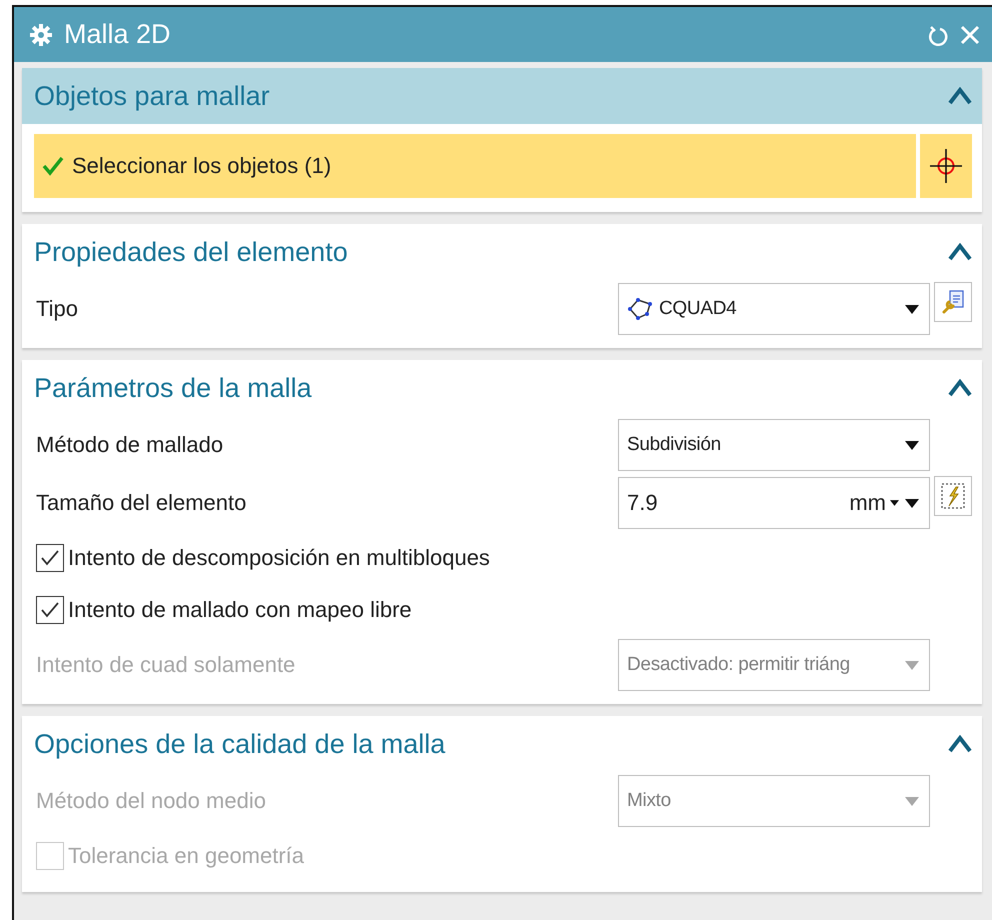 This screenshot has width=992, height=920. What do you see at coordinates (938, 35) in the screenshot?
I see `reset-icon` at bounding box center [938, 35].